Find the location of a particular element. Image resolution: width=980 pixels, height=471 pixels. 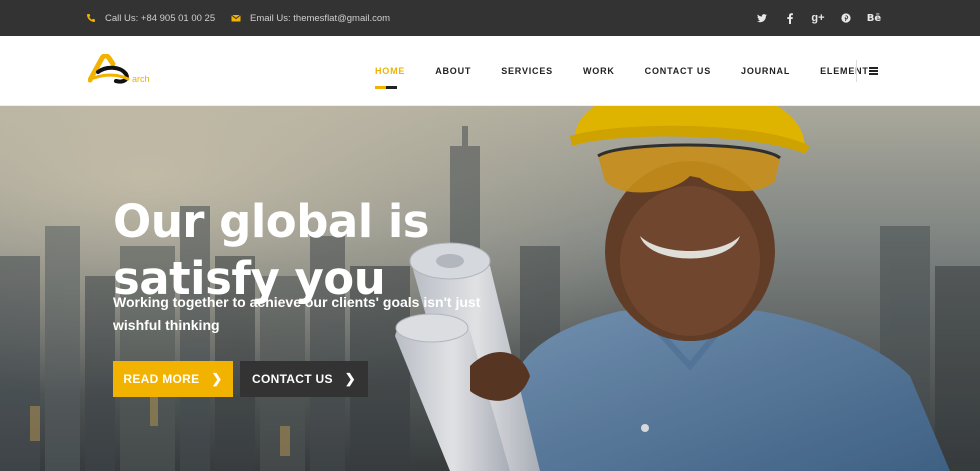

read-more-button: READ MORE ❯ is located at coordinates (173, 379).